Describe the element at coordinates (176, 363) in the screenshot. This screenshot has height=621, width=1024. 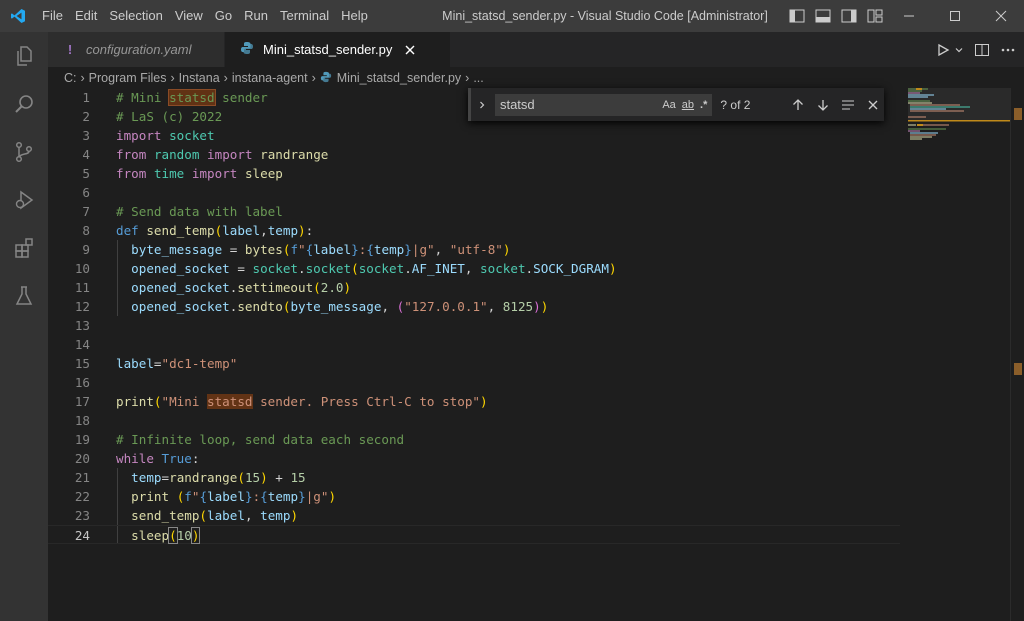
I see `code-text: label="dc1-temp"` at that location.